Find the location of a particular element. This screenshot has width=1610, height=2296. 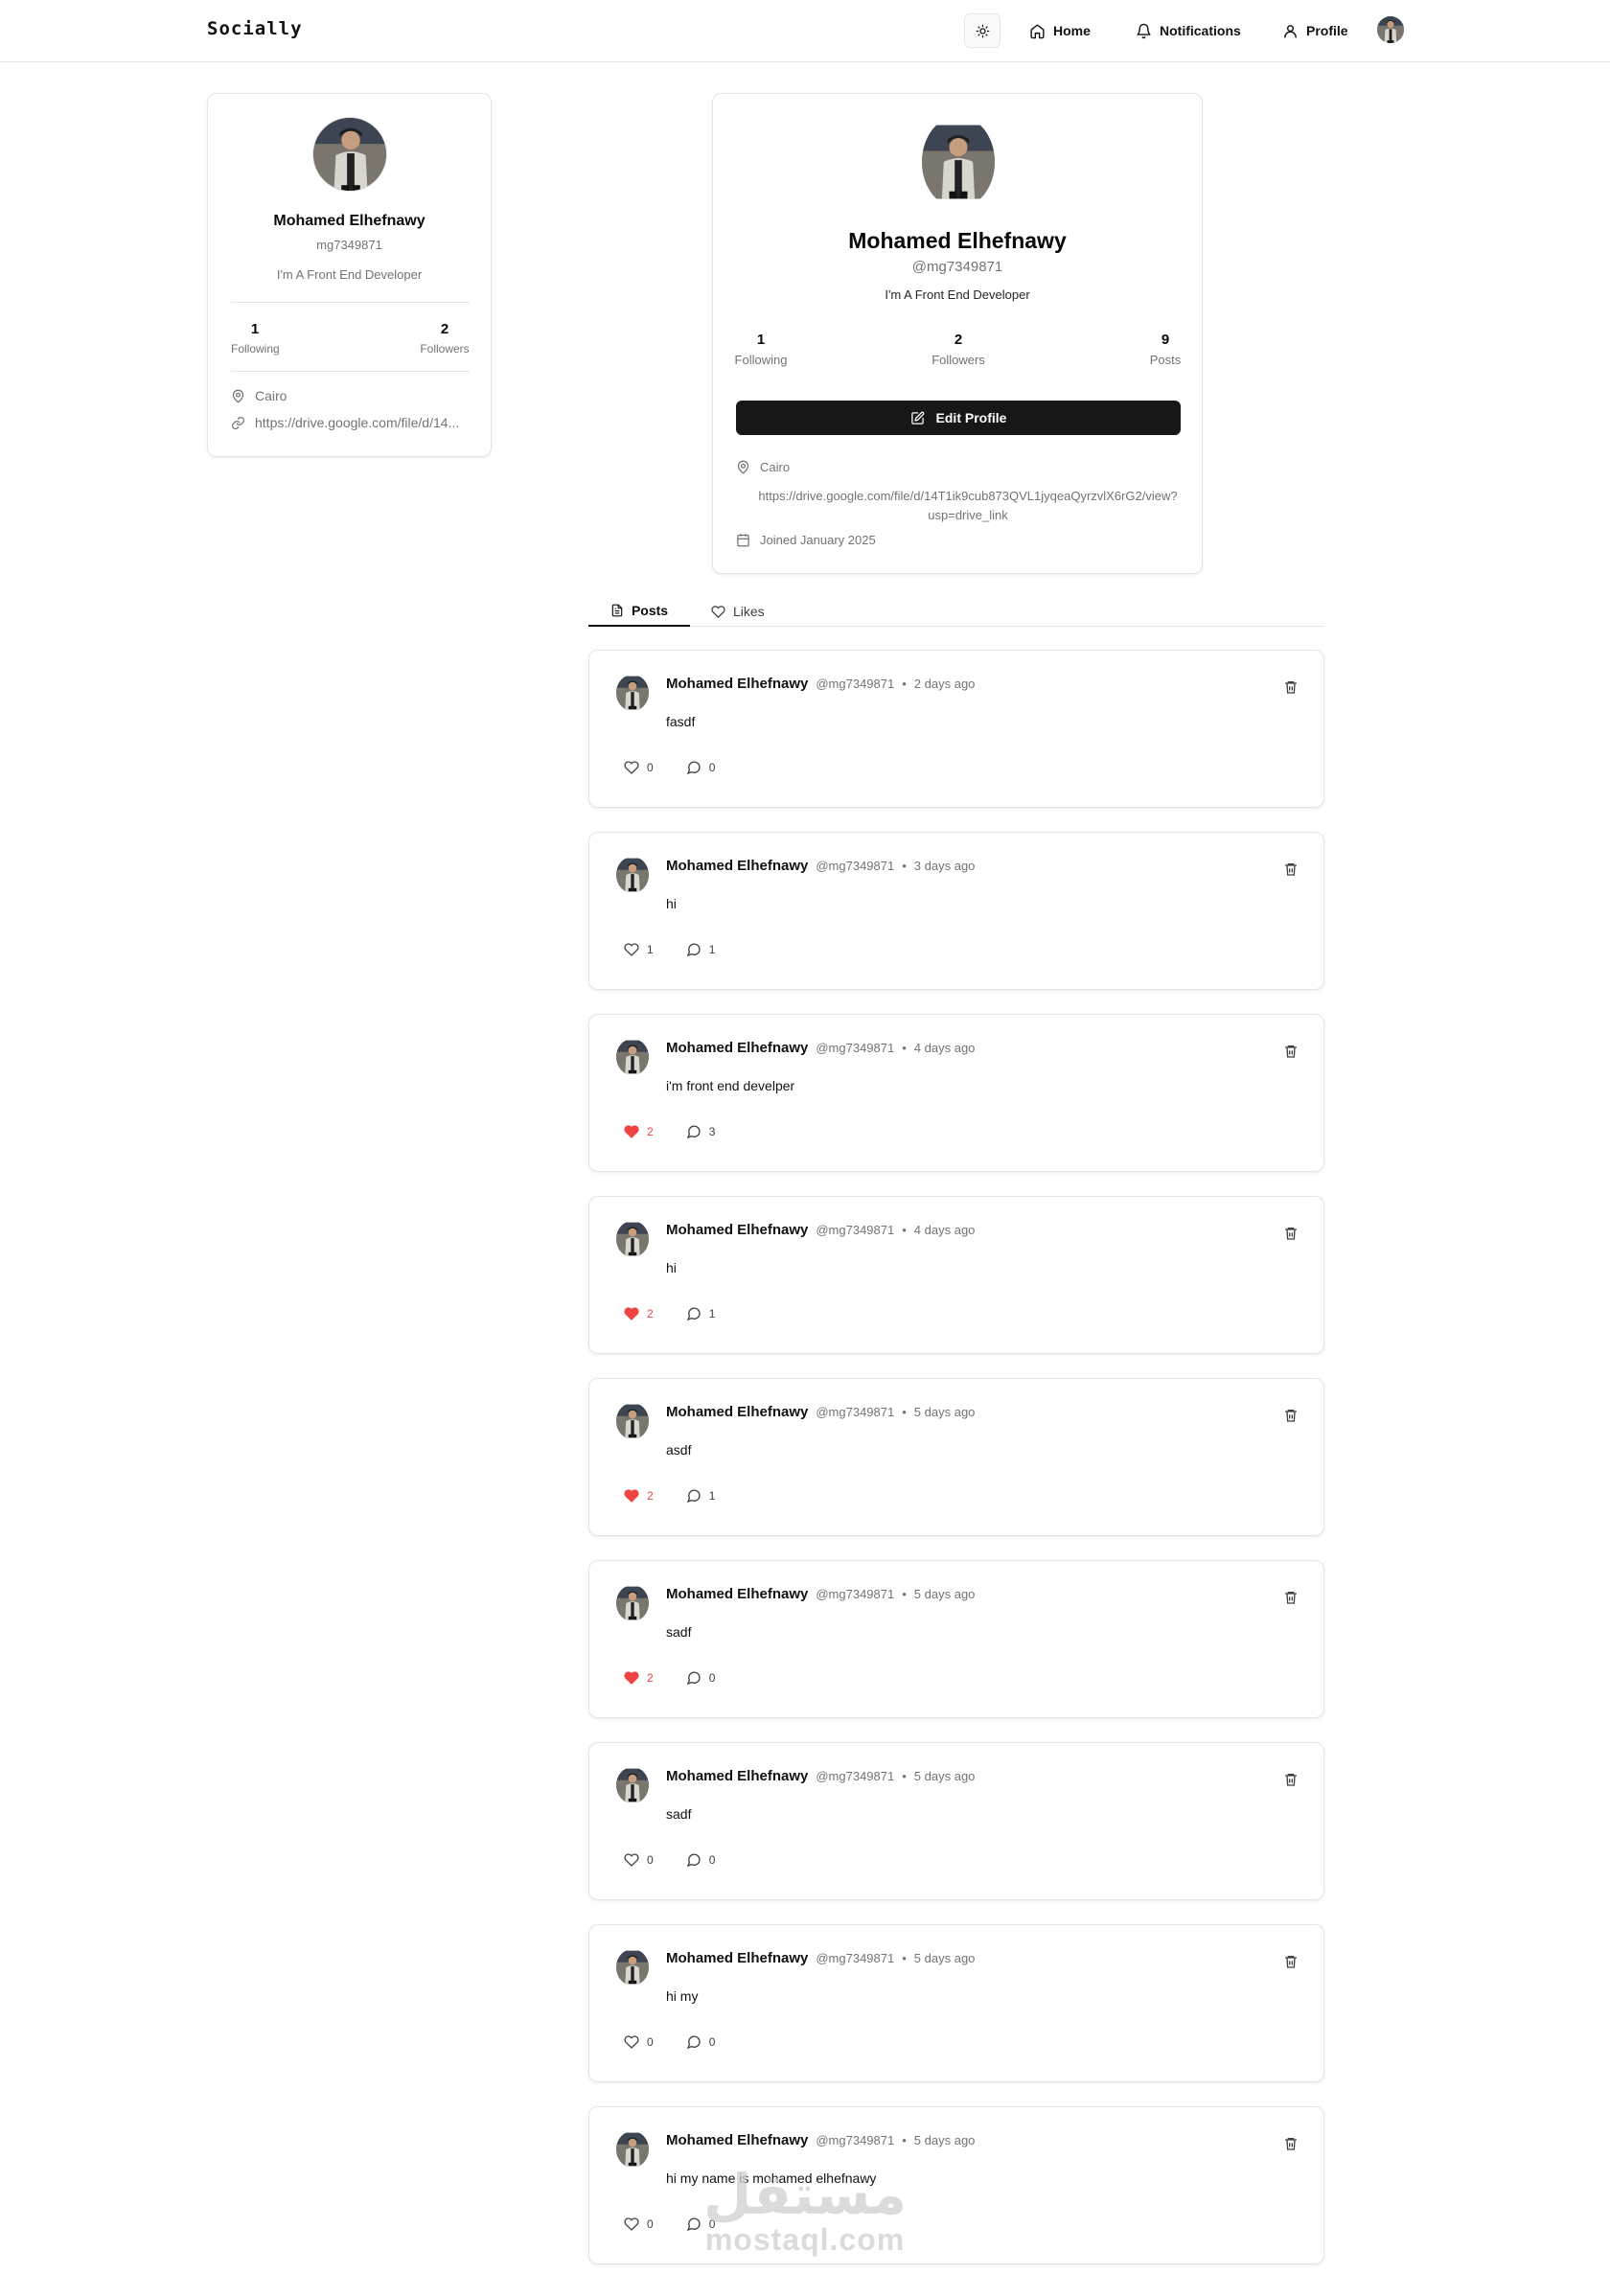

nav-home-label: Home is located at coordinates (1072, 30).